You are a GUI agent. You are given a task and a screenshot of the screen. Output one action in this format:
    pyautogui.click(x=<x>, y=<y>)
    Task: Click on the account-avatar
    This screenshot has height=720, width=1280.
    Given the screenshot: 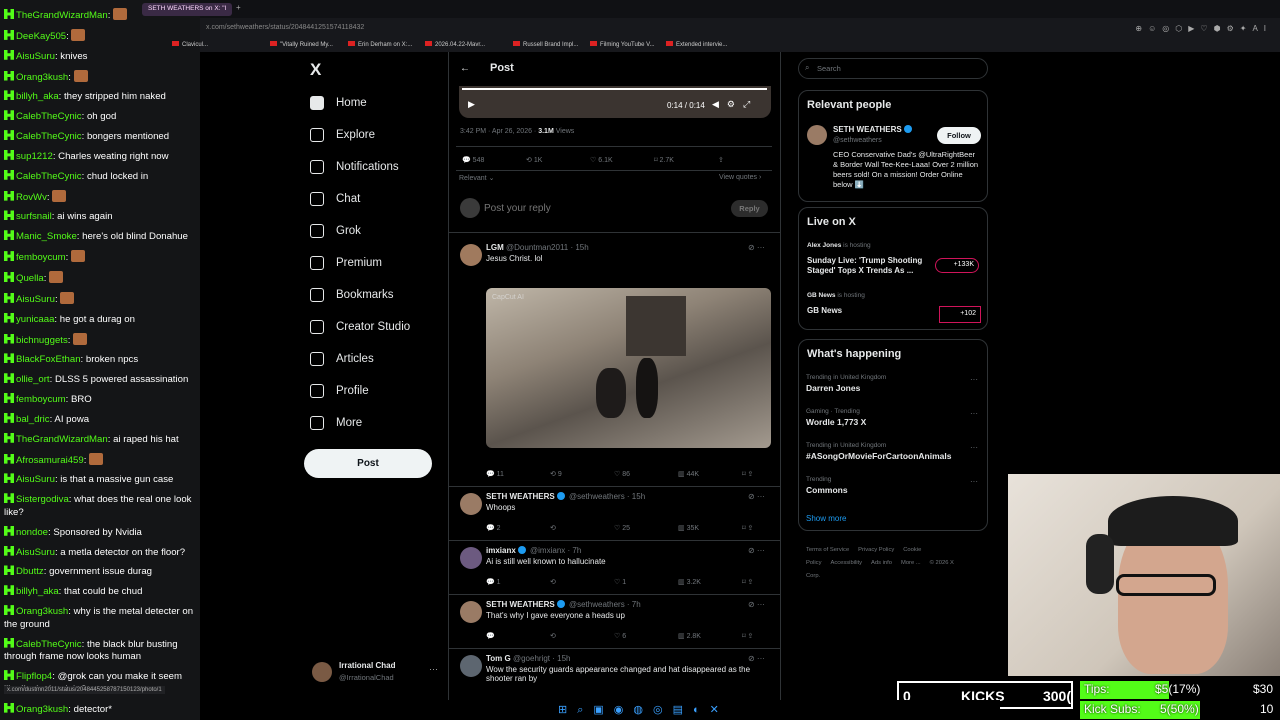 What is the action you would take?
    pyautogui.click(x=322, y=672)
    